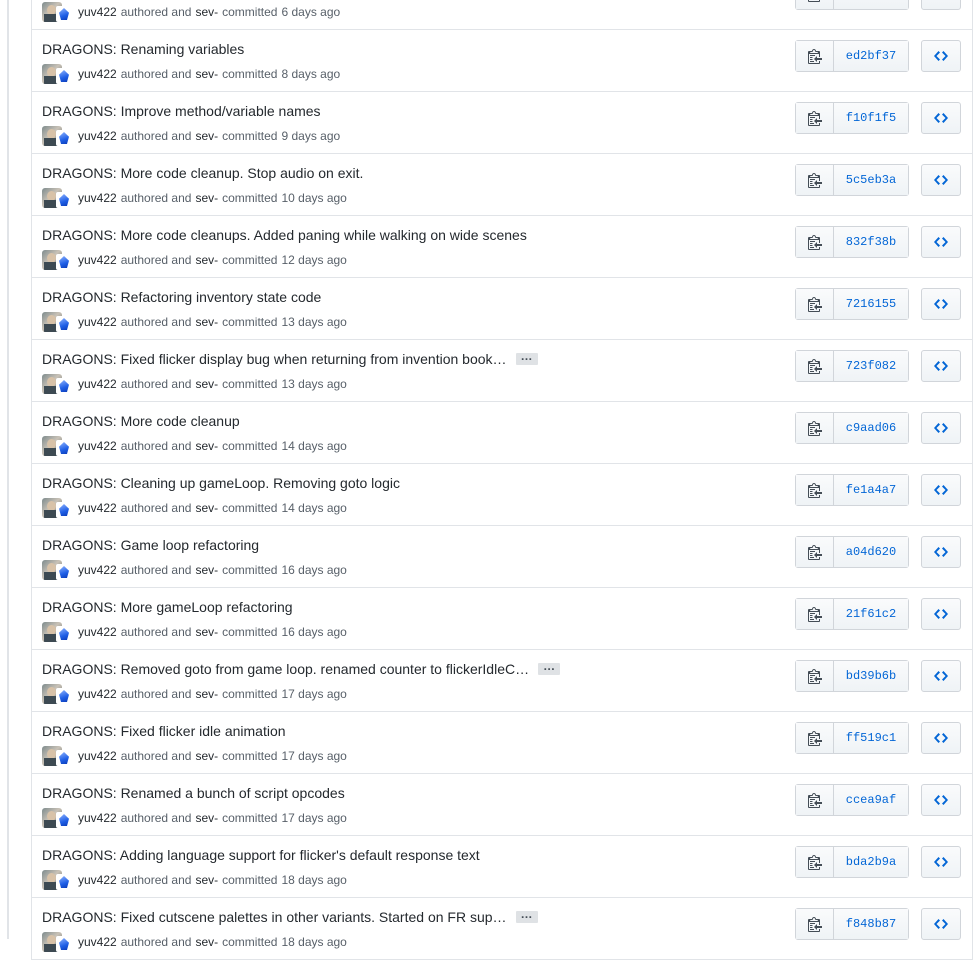 The width and height of the screenshot is (974, 960). What do you see at coordinates (871, 552) in the screenshot?
I see `commit-sha-link: a04d620` at bounding box center [871, 552].